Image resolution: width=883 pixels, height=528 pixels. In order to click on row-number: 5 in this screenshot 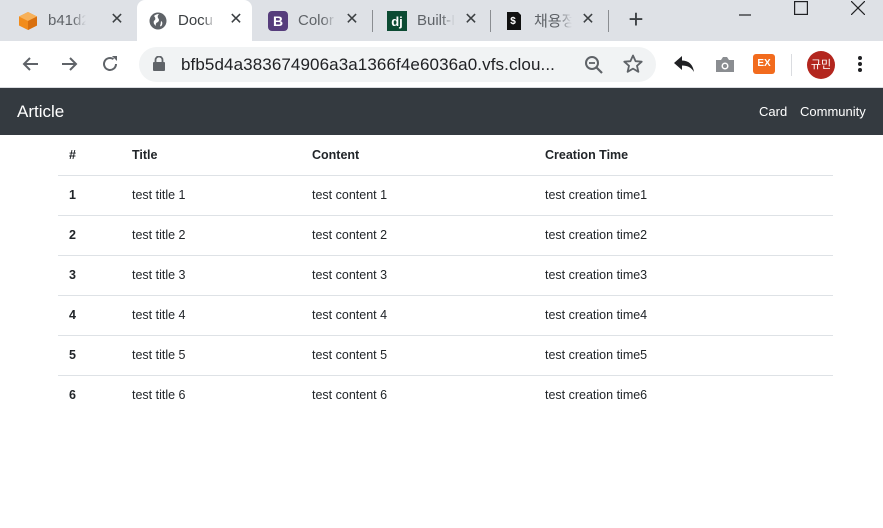, I will do `click(89, 355)`.